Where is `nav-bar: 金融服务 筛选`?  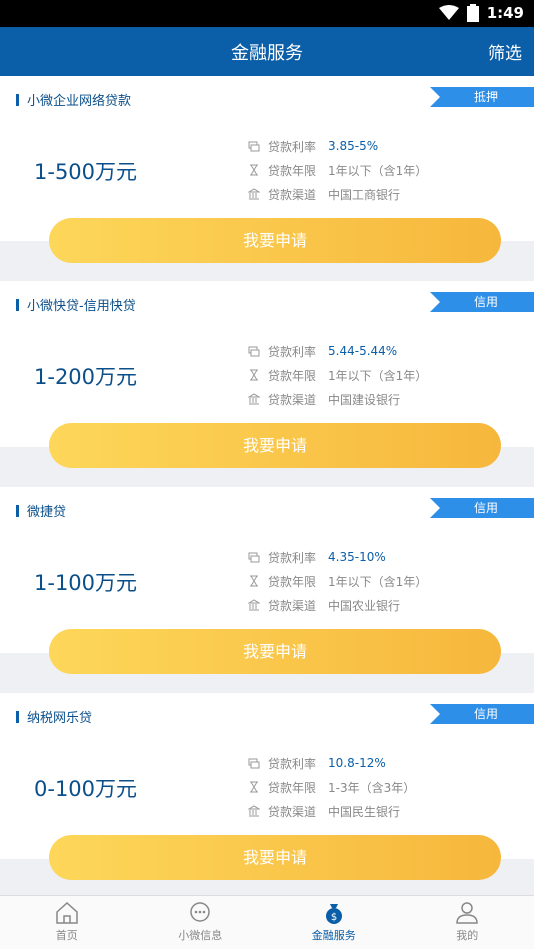 nav-bar: 金融服务 筛选 is located at coordinates (267, 51).